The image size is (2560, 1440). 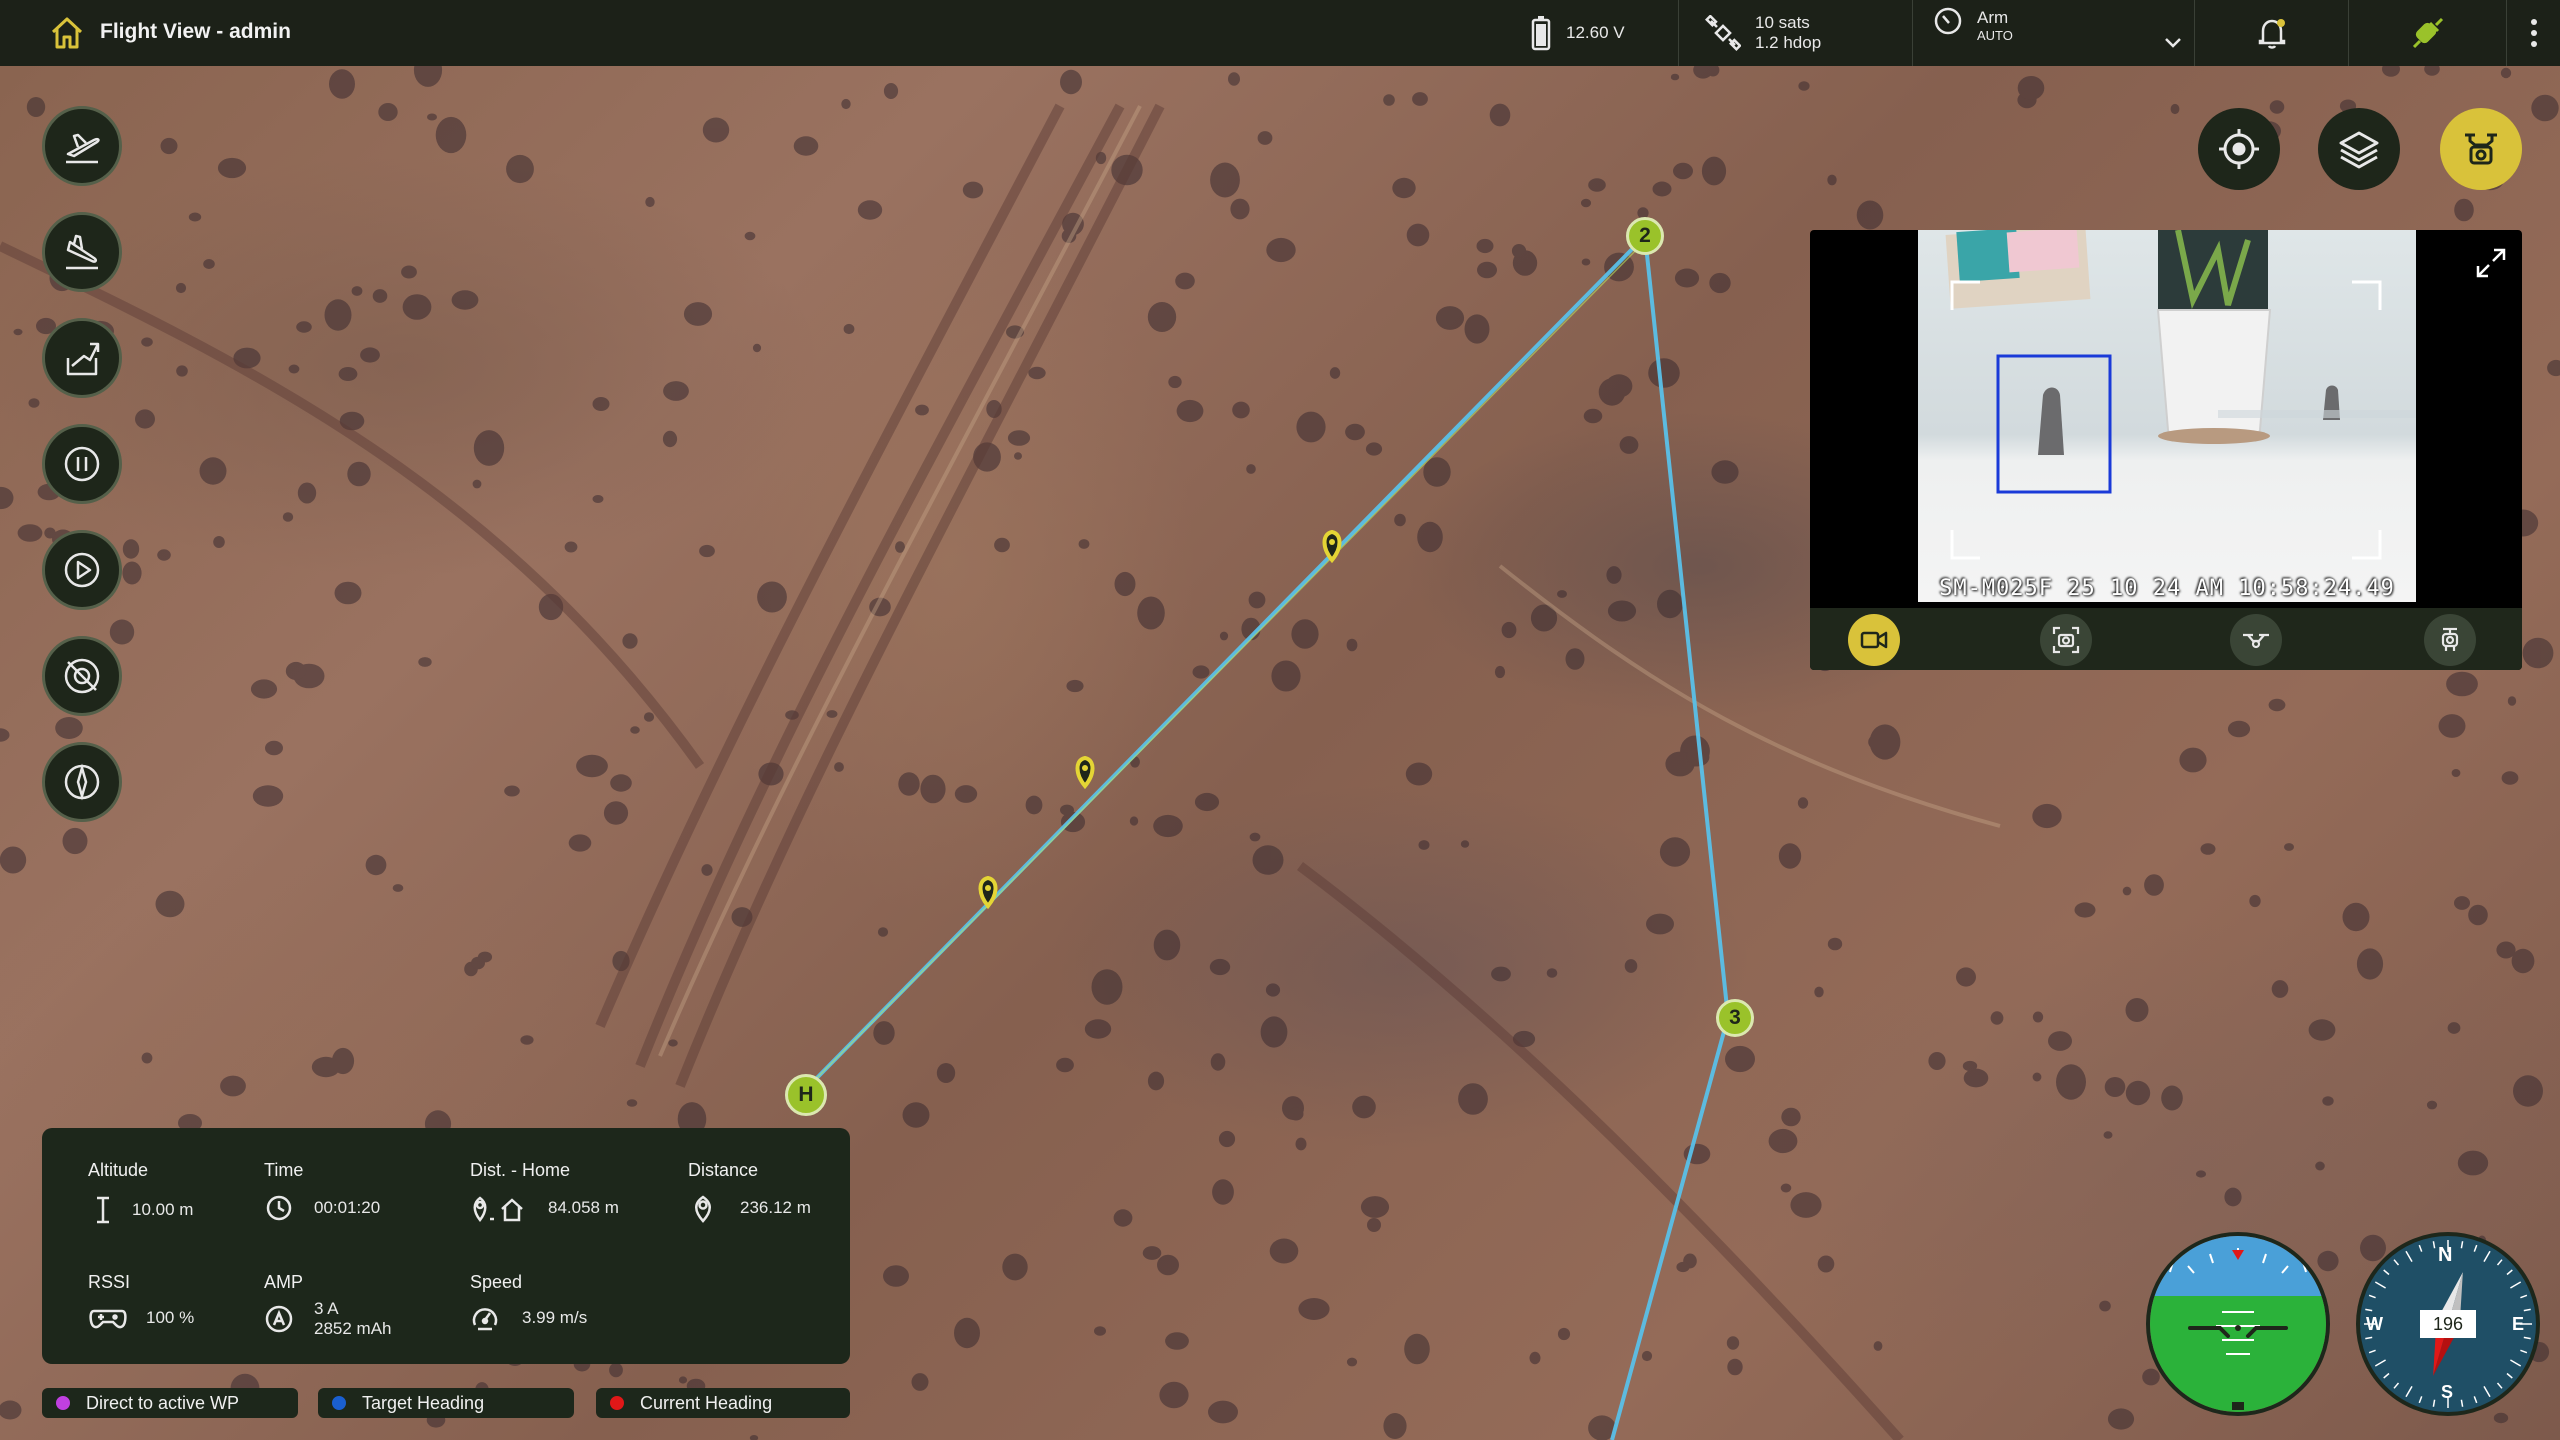 I want to click on waypoint-2: 2, so click(x=1645, y=236).